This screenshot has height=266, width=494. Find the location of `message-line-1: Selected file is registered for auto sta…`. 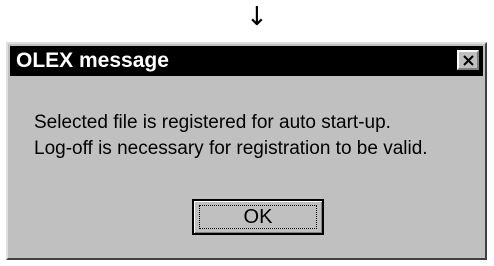

message-line-1: Selected file is registered for auto sta… is located at coordinates (212, 122).